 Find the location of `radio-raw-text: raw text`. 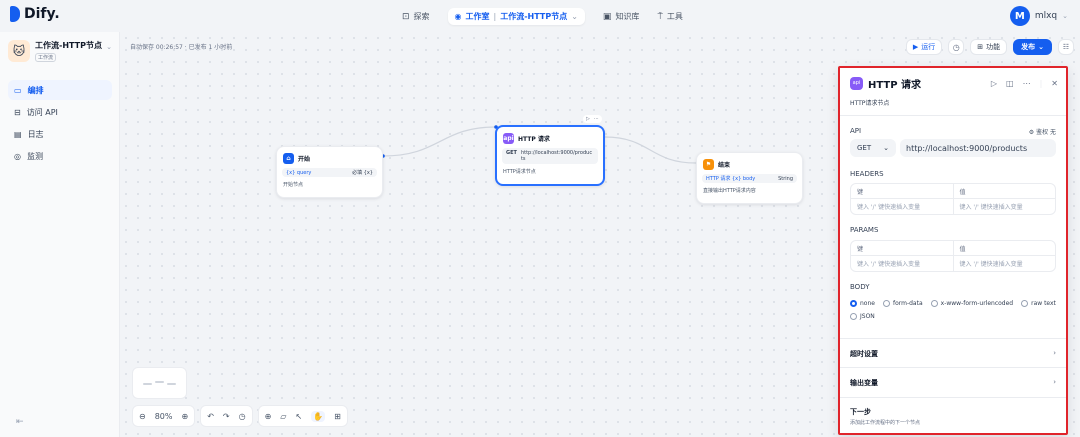

radio-raw-text: raw text is located at coordinates (1038, 303).